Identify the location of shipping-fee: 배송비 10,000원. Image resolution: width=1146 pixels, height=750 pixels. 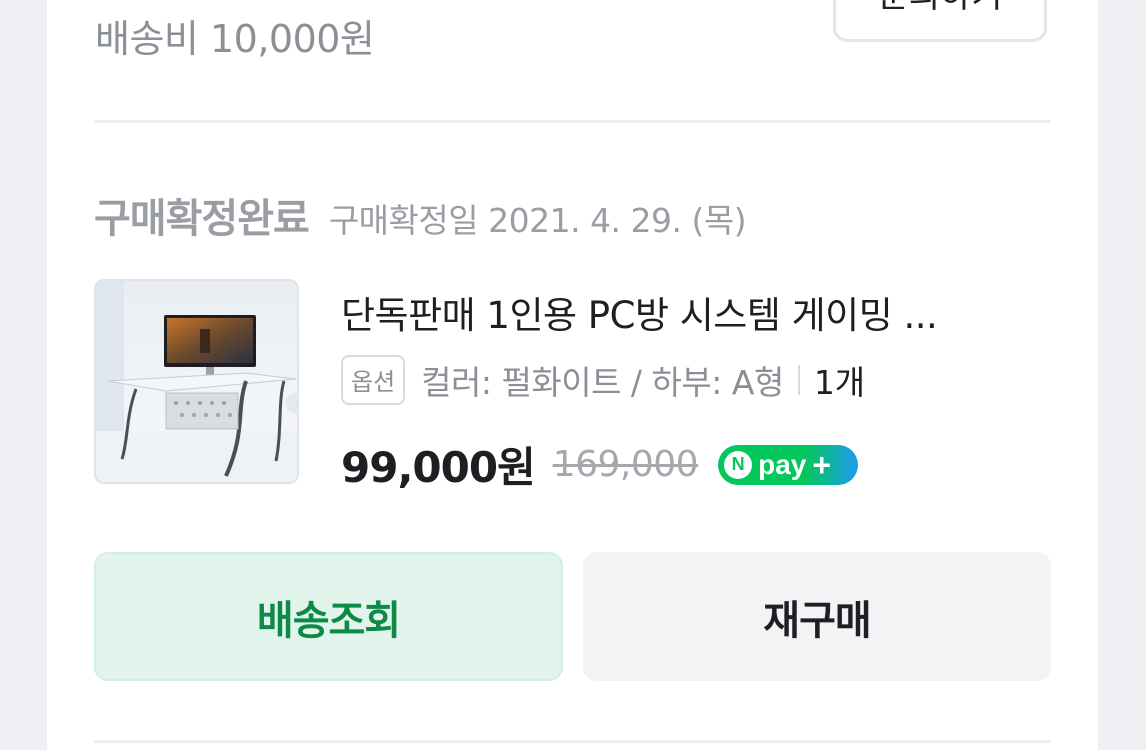
(235, 39).